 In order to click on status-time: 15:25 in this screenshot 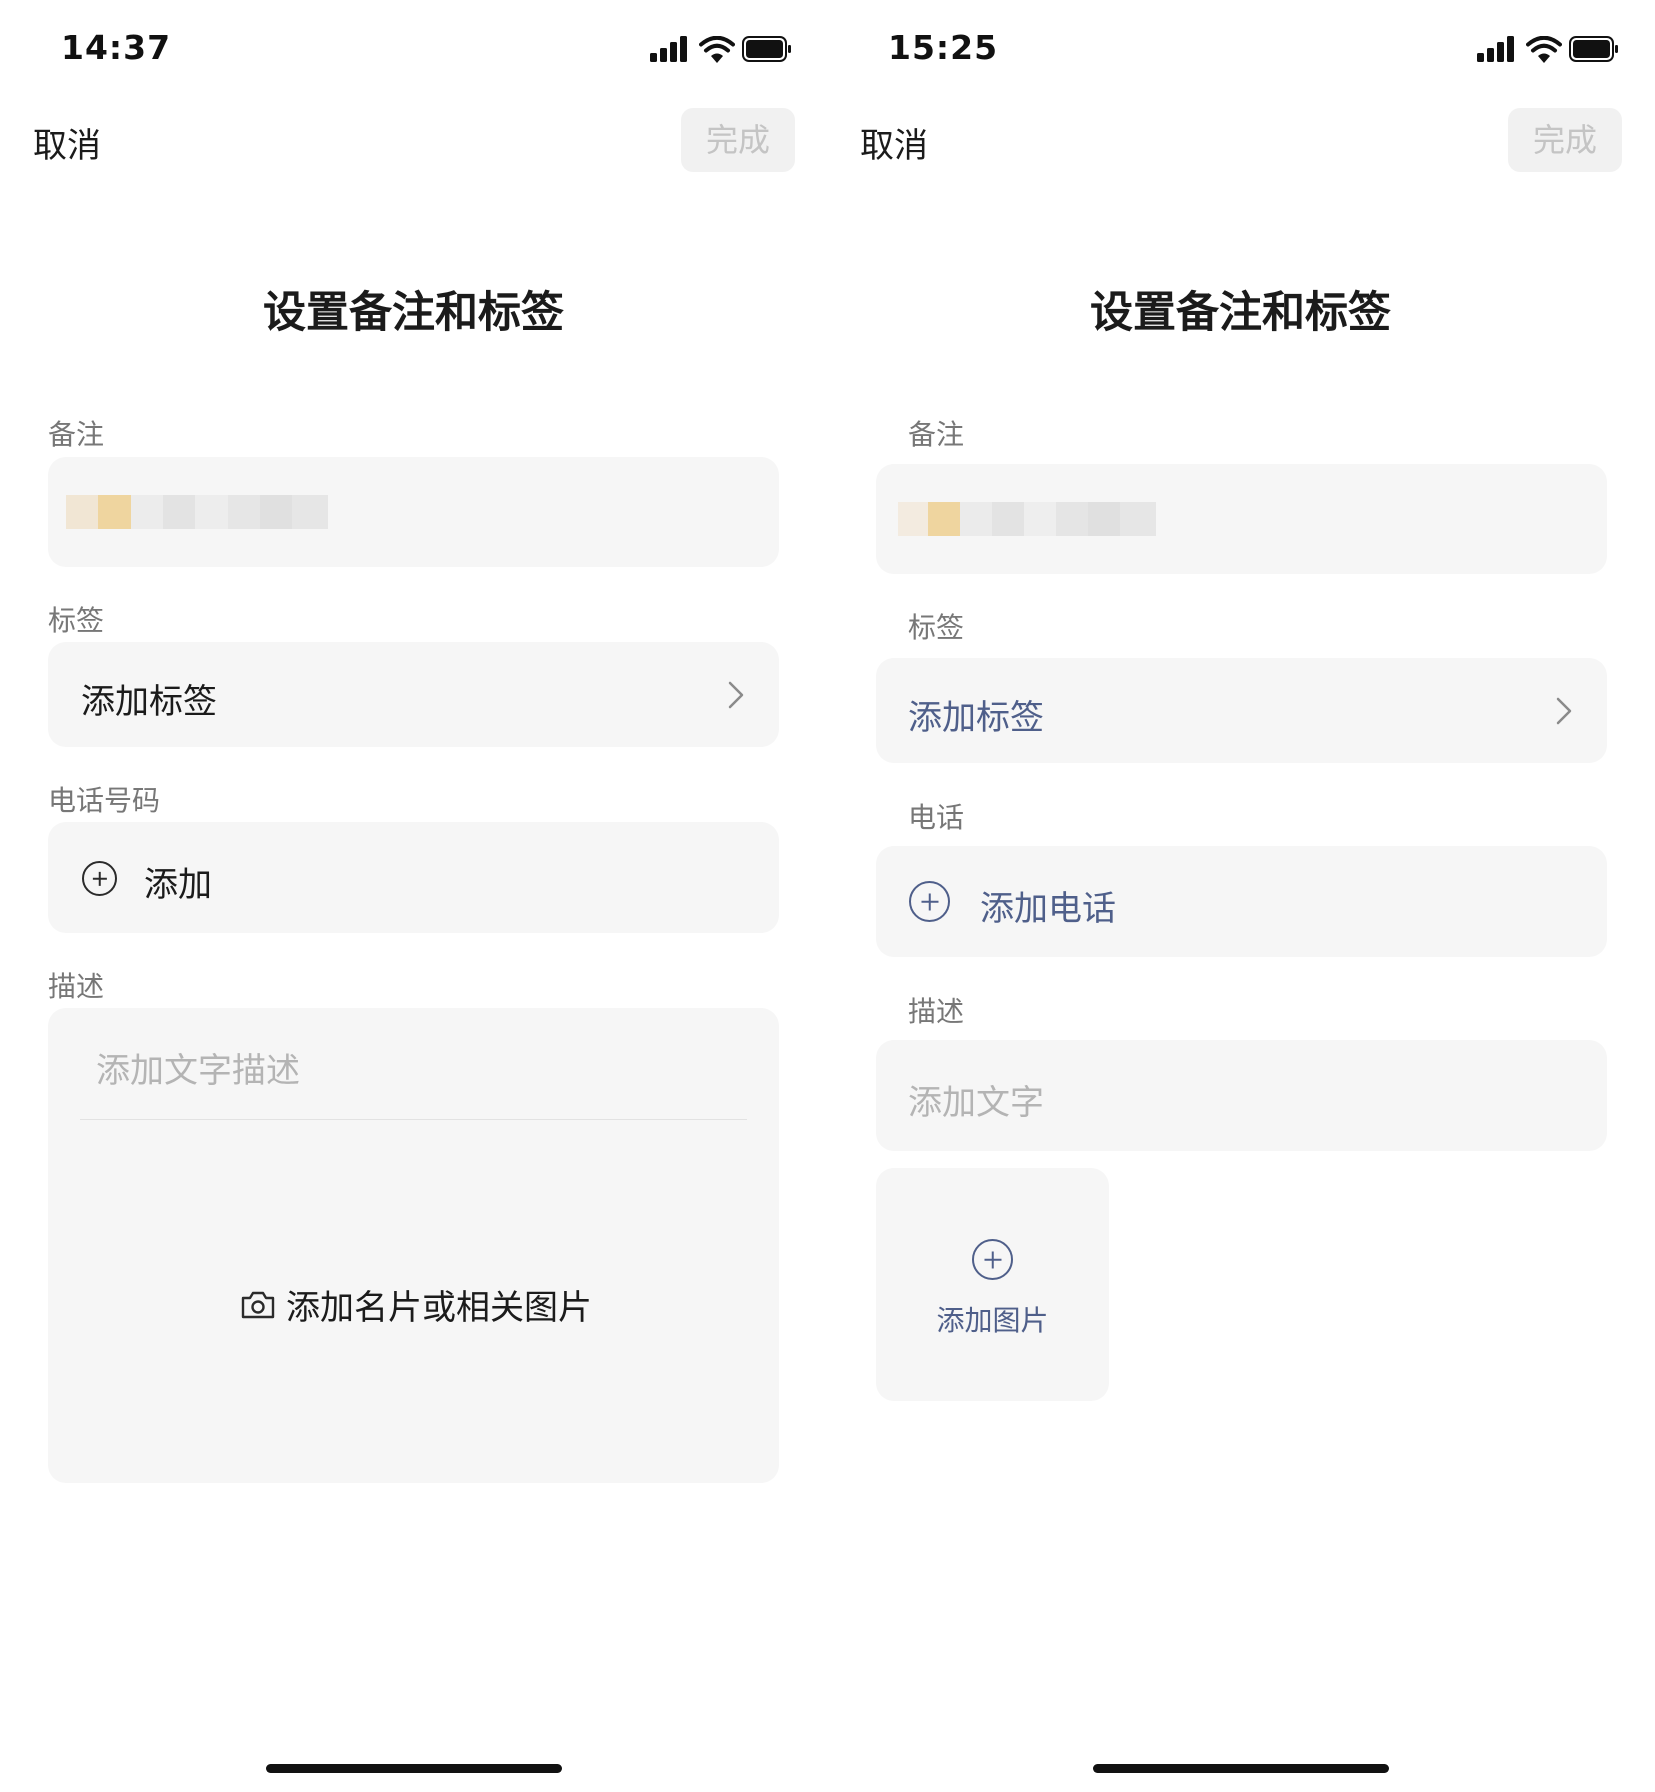, I will do `click(943, 47)`.